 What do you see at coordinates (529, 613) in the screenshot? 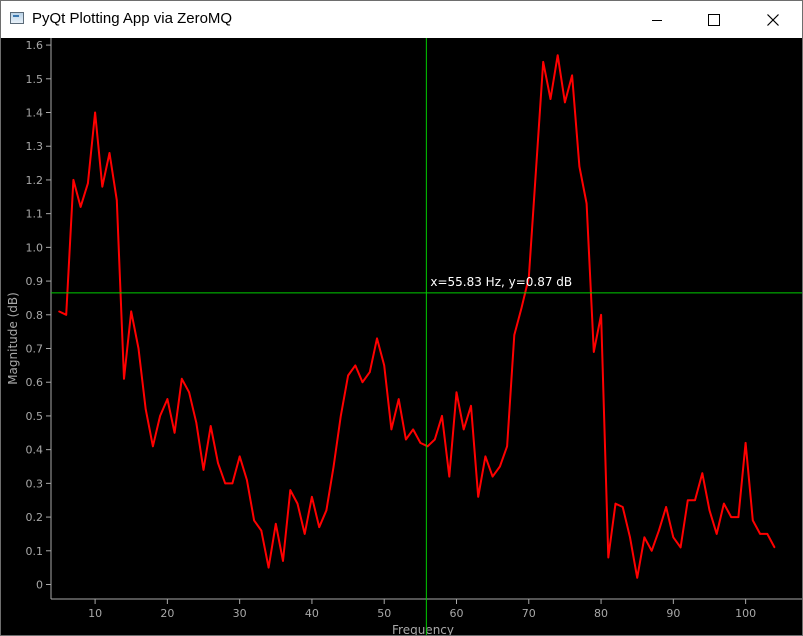
I see `x-tick-label: 70` at bounding box center [529, 613].